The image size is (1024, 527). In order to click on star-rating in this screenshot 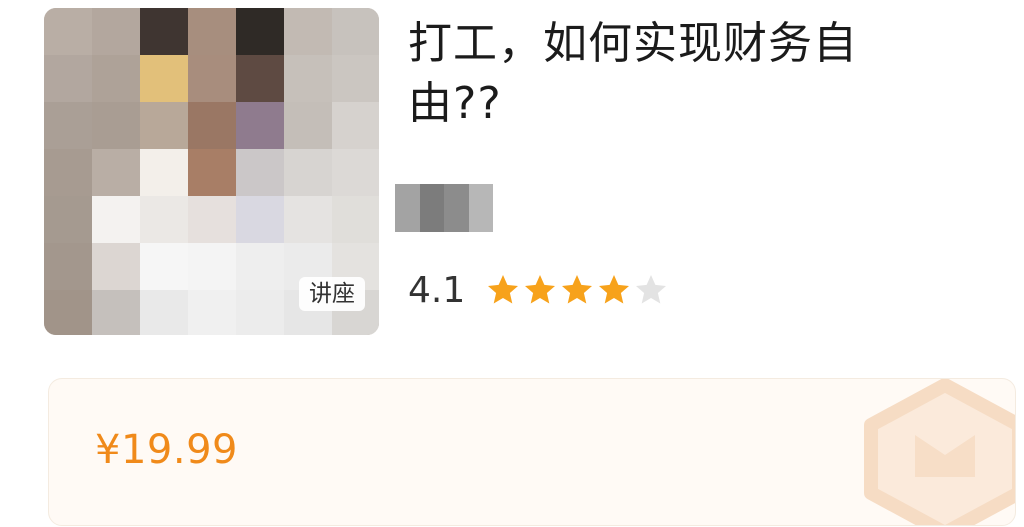, I will do `click(577, 290)`.